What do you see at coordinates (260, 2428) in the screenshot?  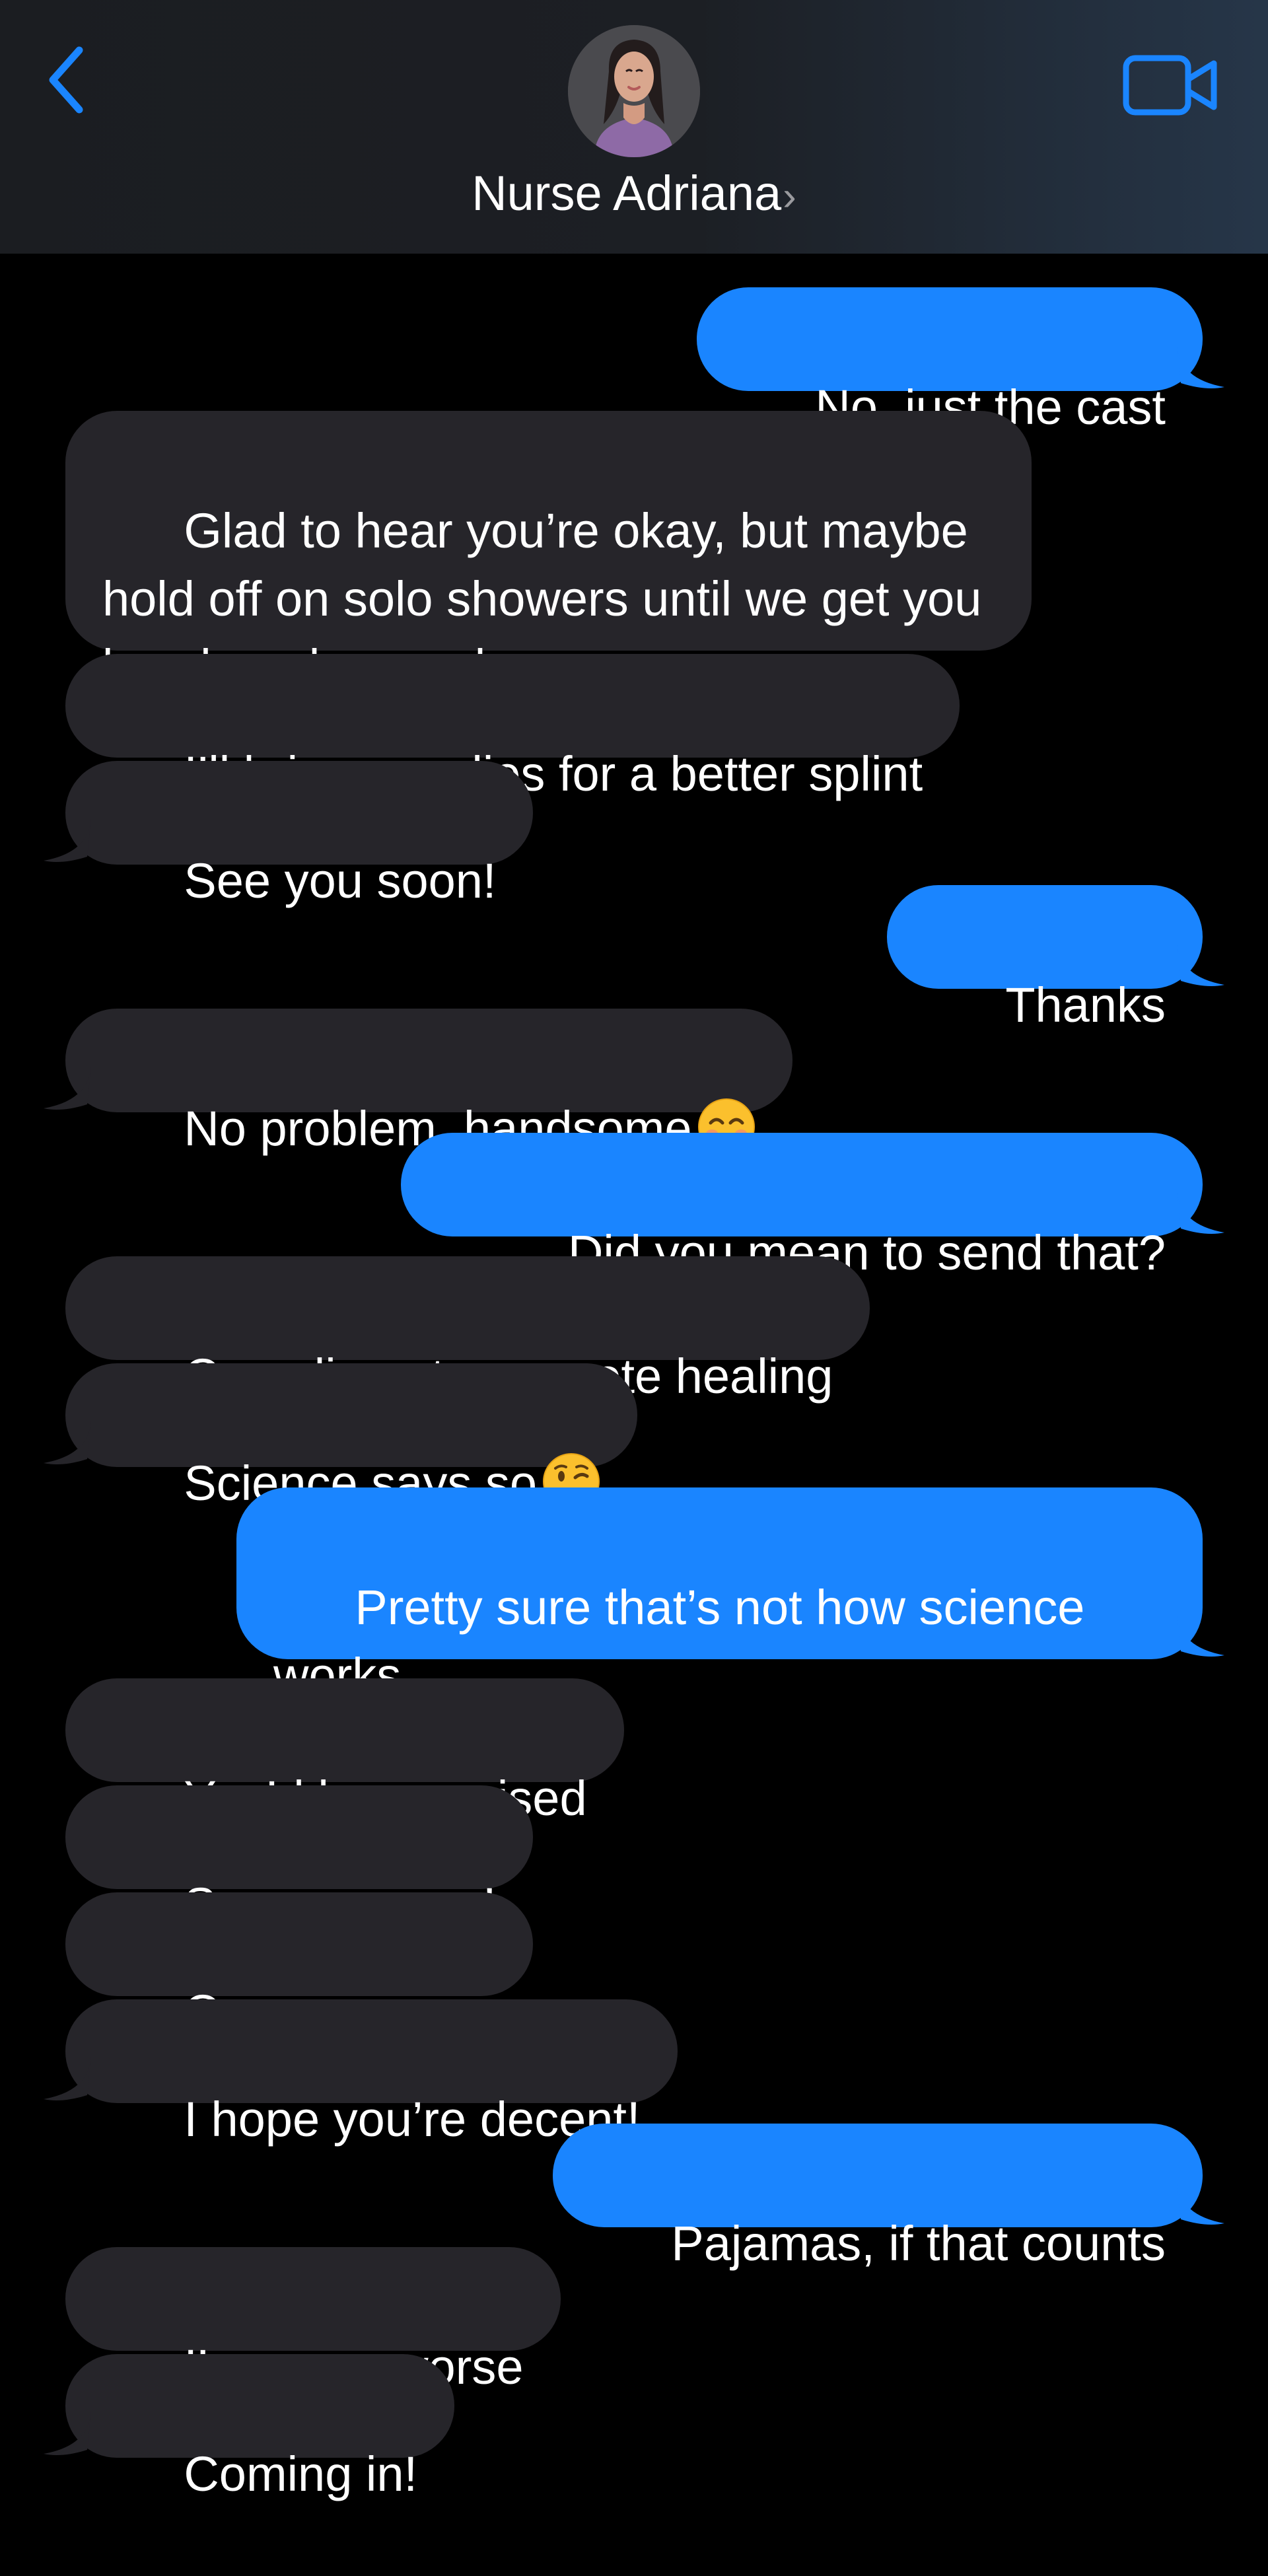 I see `incoming-message-bubble: Coming in!` at bounding box center [260, 2428].